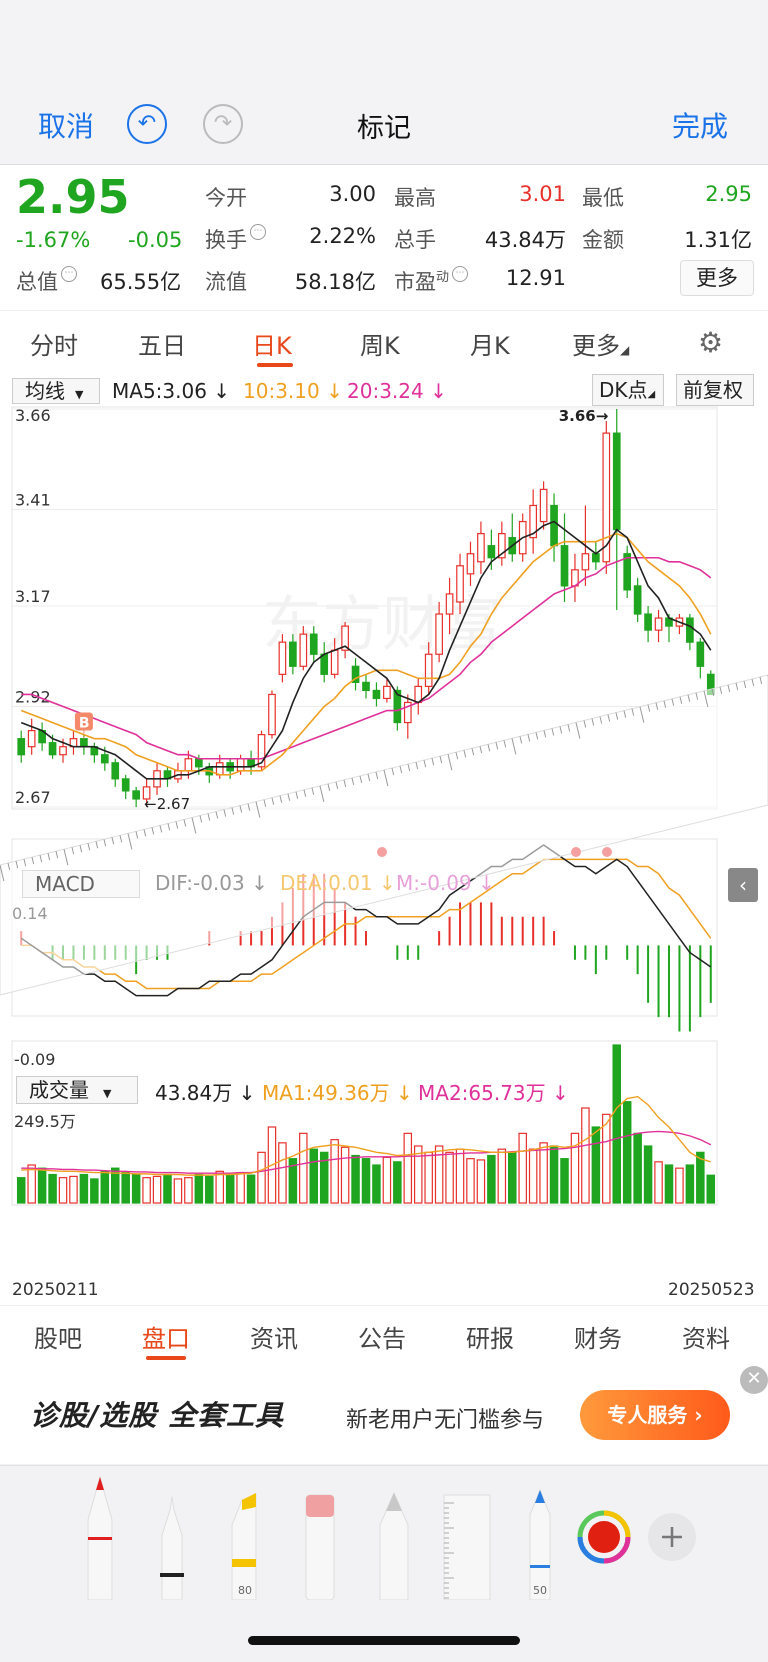 The image size is (768, 1662). I want to click on macd-y-top: 0.14, so click(30, 913).